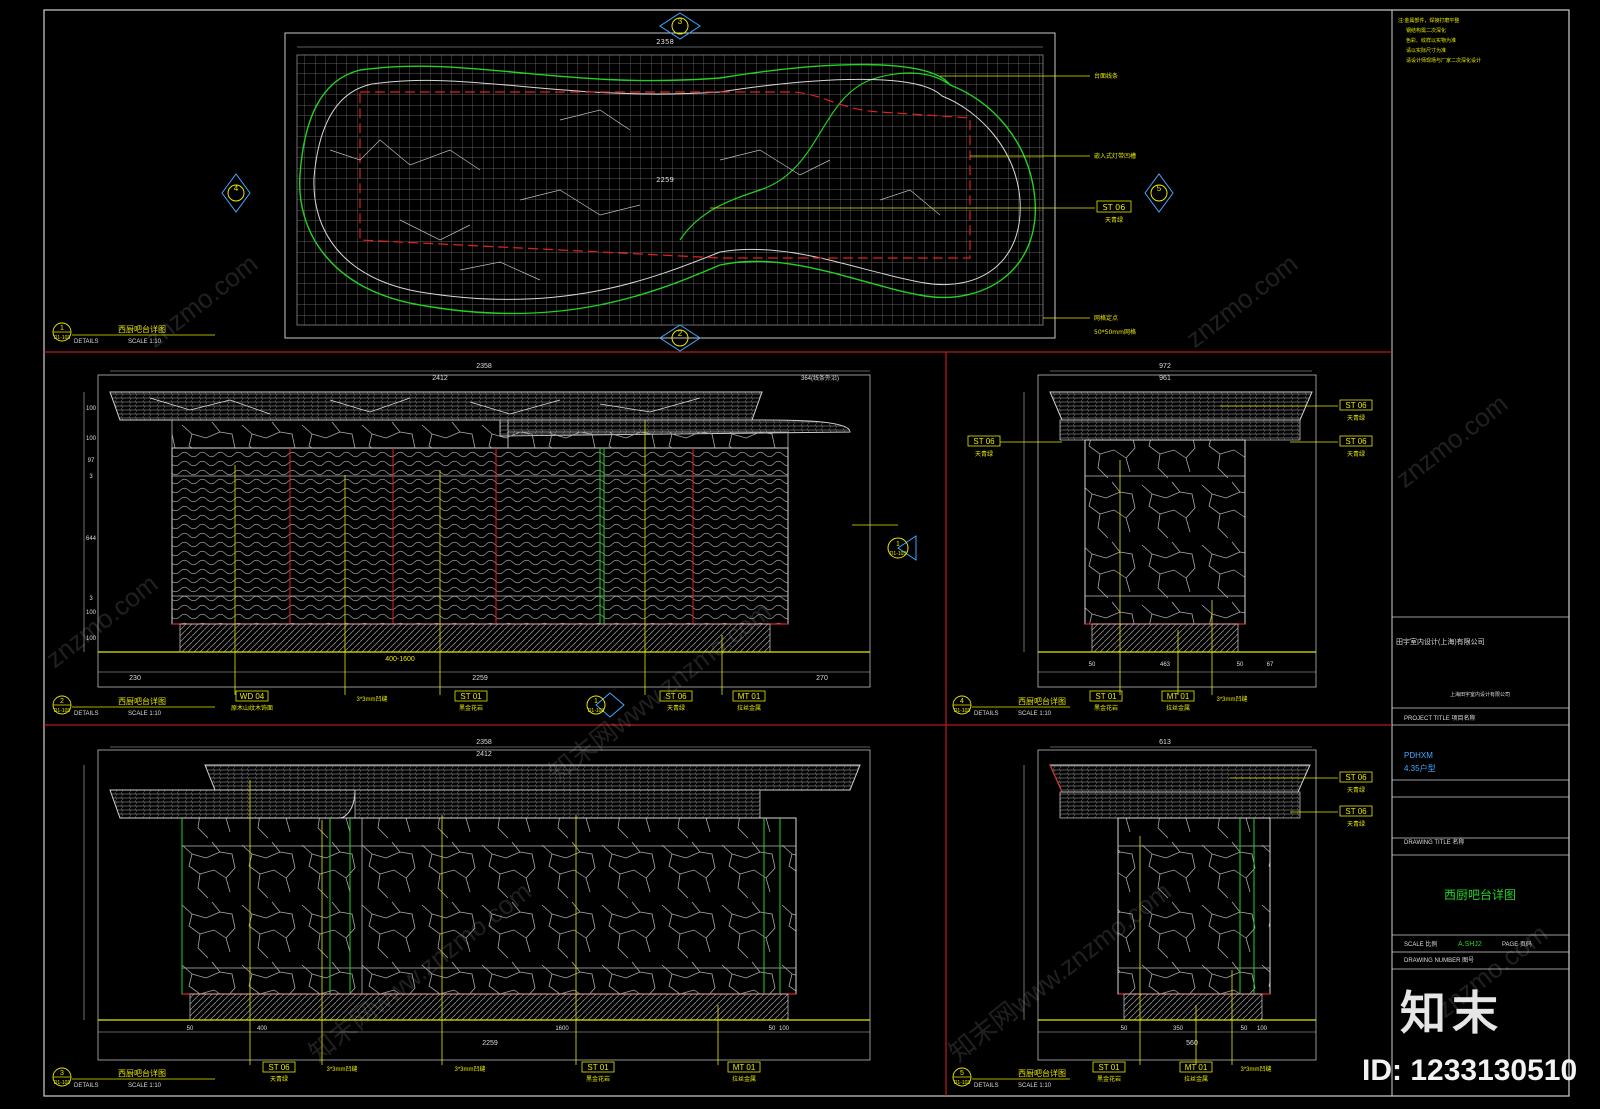 This screenshot has width=1600, height=1109. What do you see at coordinates (1011, 1078) in the screenshot?
I see `view-title-5: 5 D1-103 西厨吧台详图 DETAILS SCALE 1:10` at bounding box center [1011, 1078].